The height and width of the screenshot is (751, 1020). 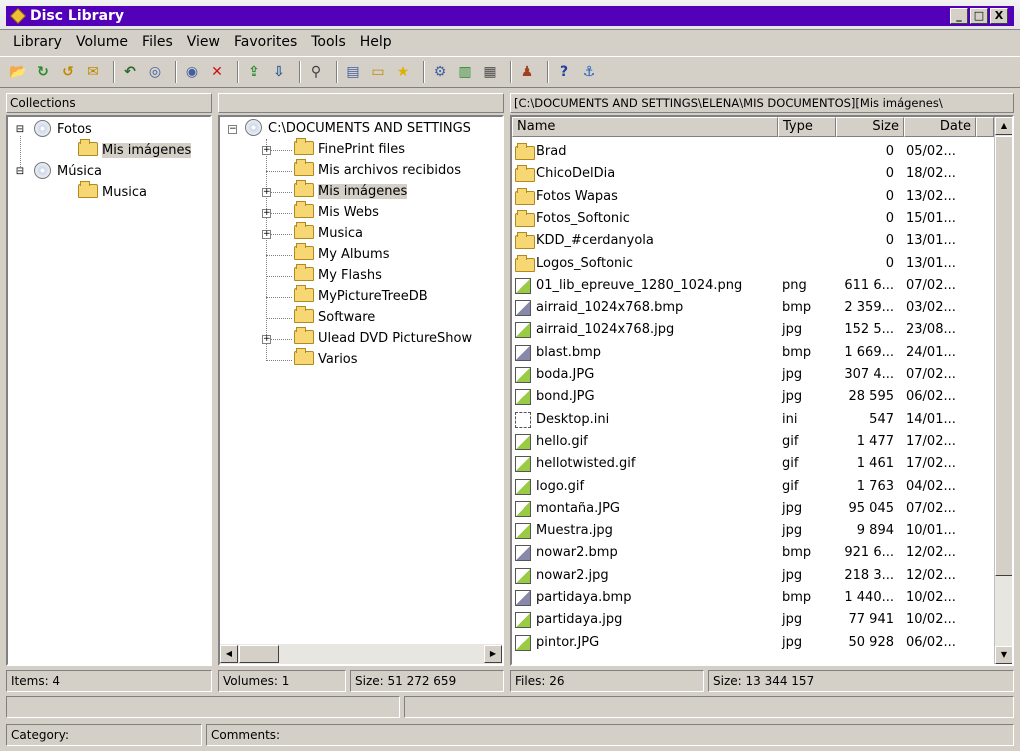 What do you see at coordinates (353, 72) in the screenshot?
I see `properties-button: ▤` at bounding box center [353, 72].